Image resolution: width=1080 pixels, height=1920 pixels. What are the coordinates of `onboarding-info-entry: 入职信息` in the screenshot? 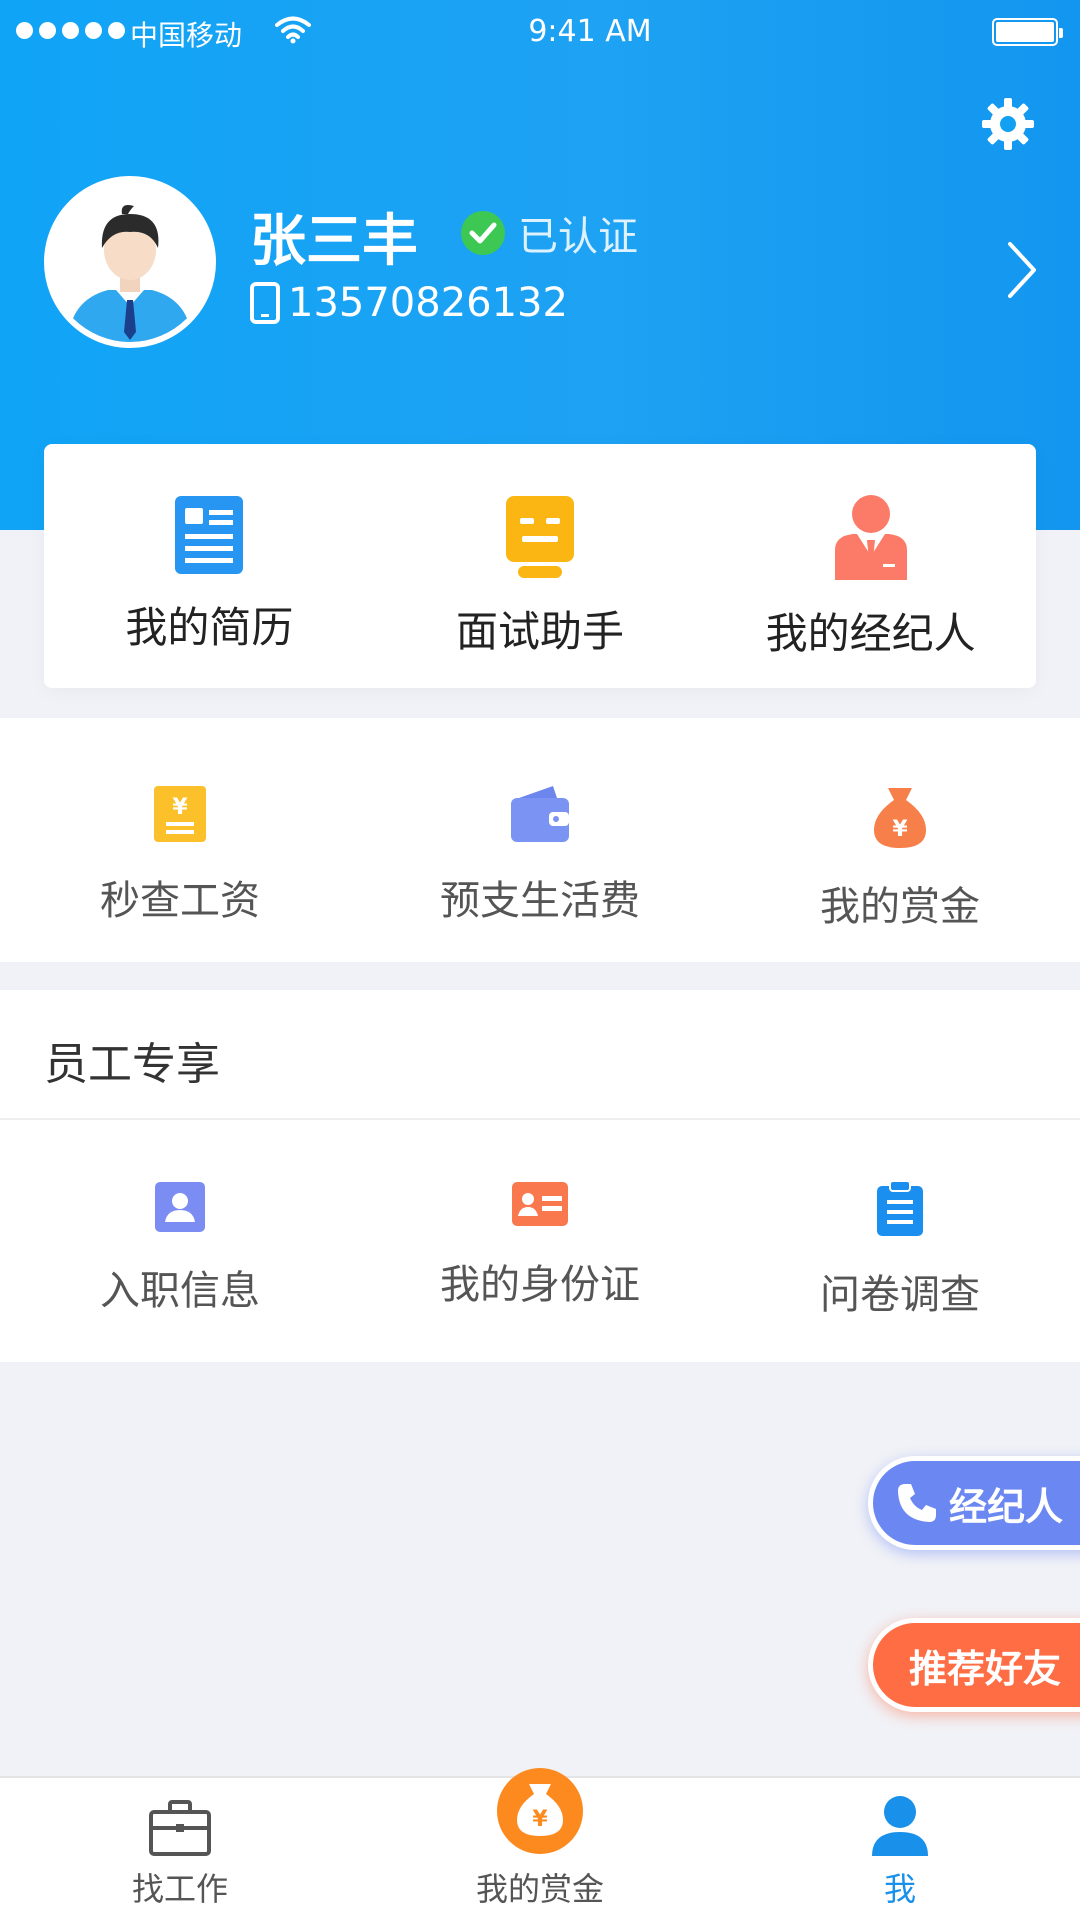 It's located at (180, 1220).